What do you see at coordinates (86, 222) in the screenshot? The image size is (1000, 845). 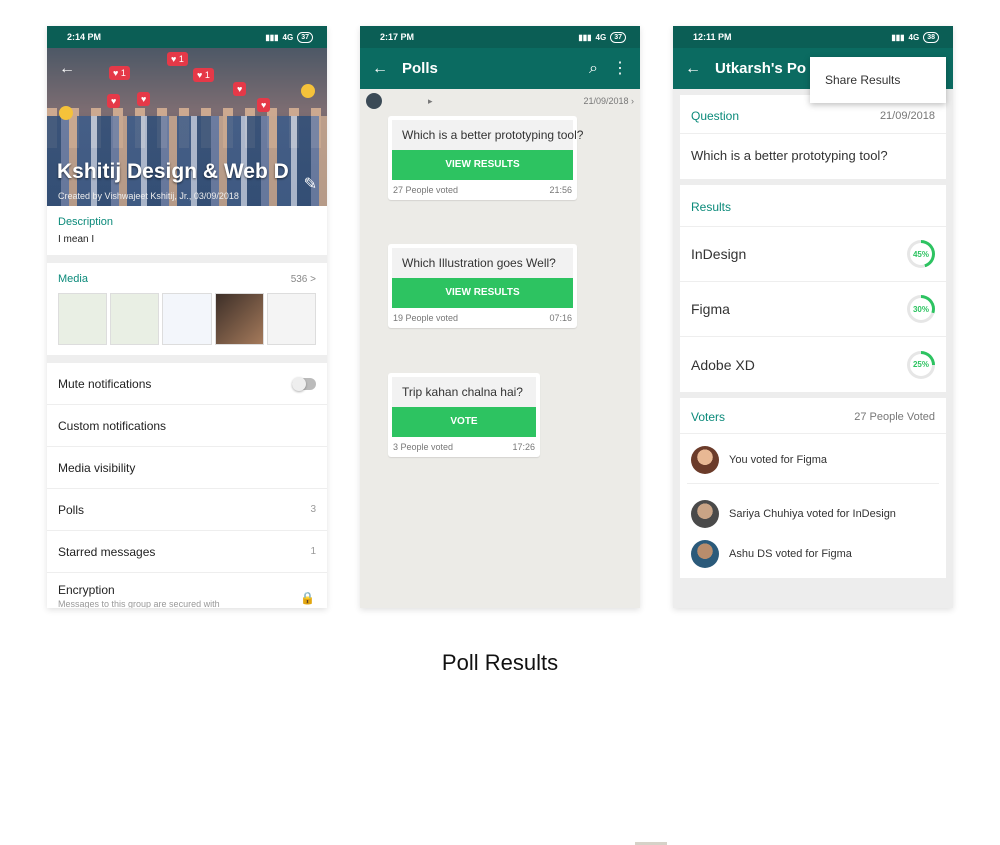 I see `description-label: Description` at bounding box center [86, 222].